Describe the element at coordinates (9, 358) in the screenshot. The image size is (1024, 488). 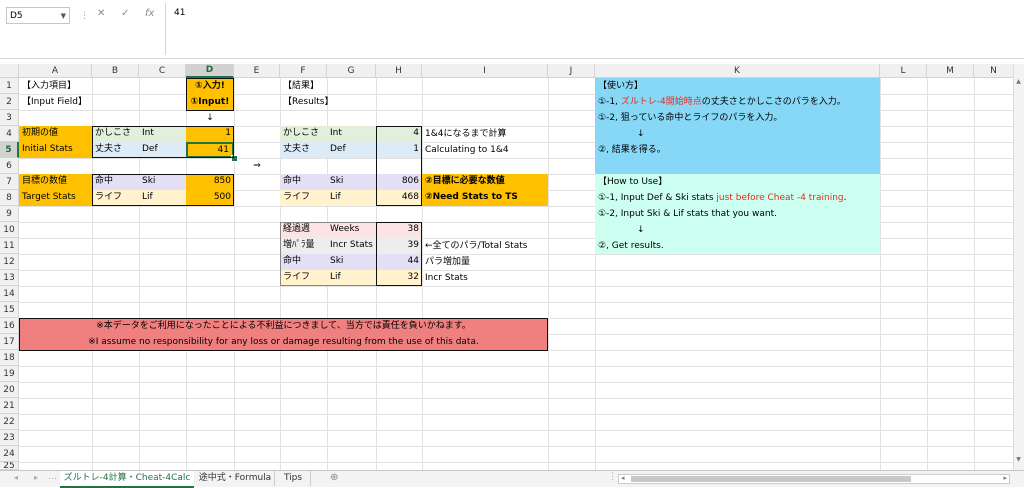
I see `row-header-18: 18` at that location.